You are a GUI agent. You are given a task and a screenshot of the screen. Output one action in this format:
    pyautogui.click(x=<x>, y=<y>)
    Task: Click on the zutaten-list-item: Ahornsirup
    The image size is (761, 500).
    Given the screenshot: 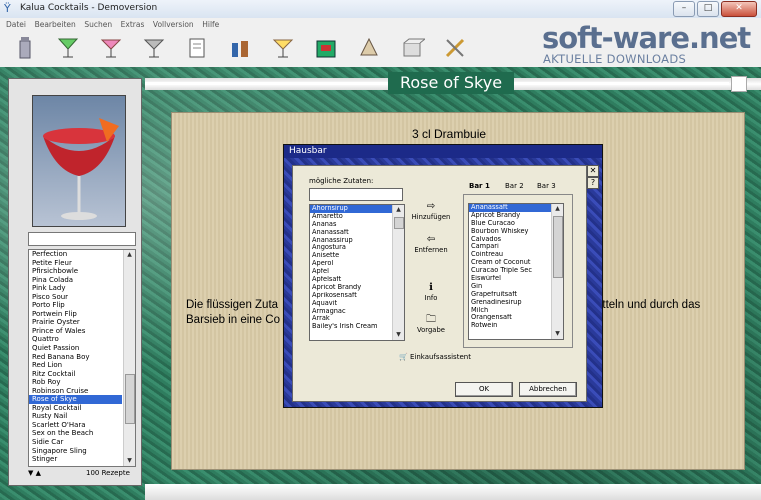 What is the action you would take?
    pyautogui.click(x=351, y=209)
    